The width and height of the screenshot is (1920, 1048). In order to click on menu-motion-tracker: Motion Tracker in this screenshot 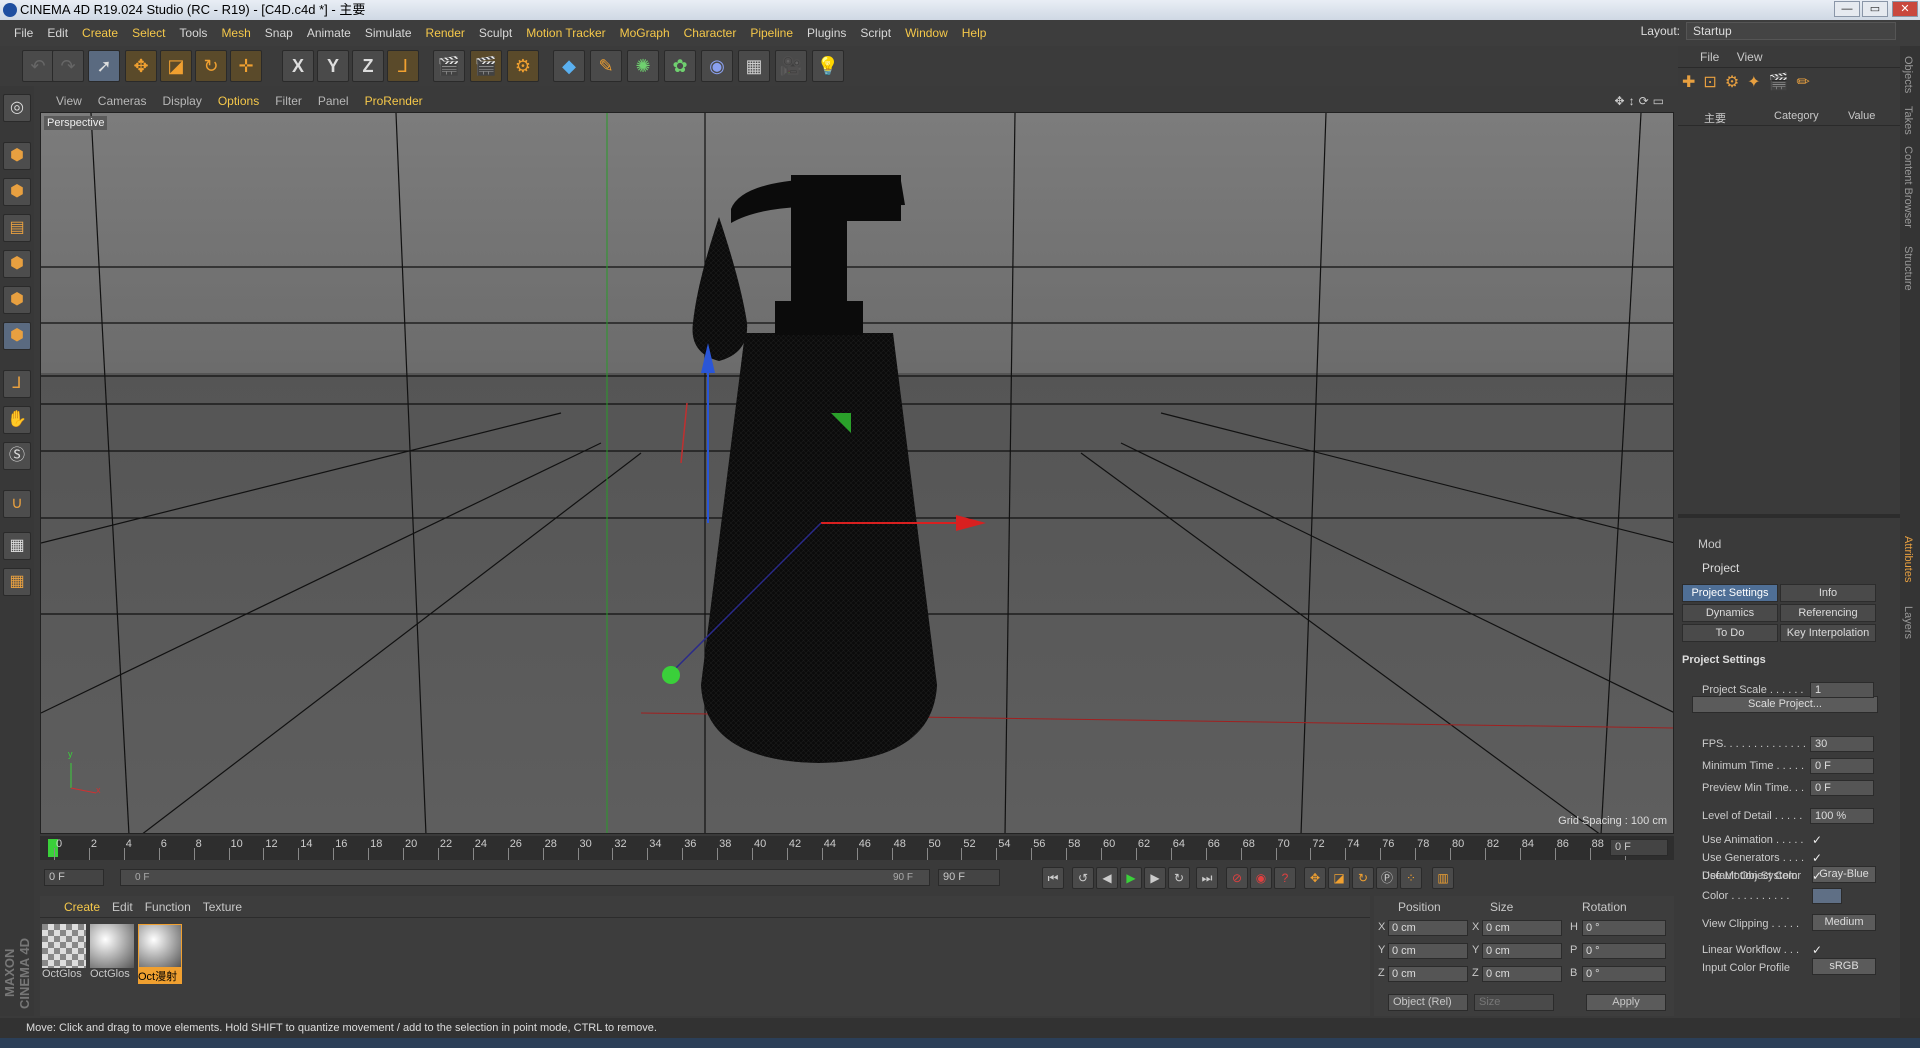, I will do `click(565, 33)`.